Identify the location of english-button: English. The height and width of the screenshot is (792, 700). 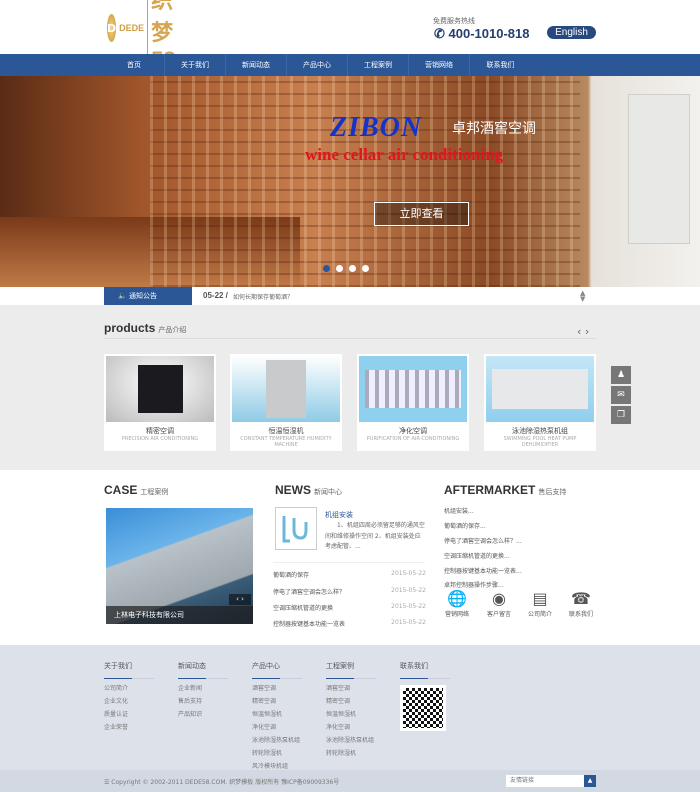
(571, 32).